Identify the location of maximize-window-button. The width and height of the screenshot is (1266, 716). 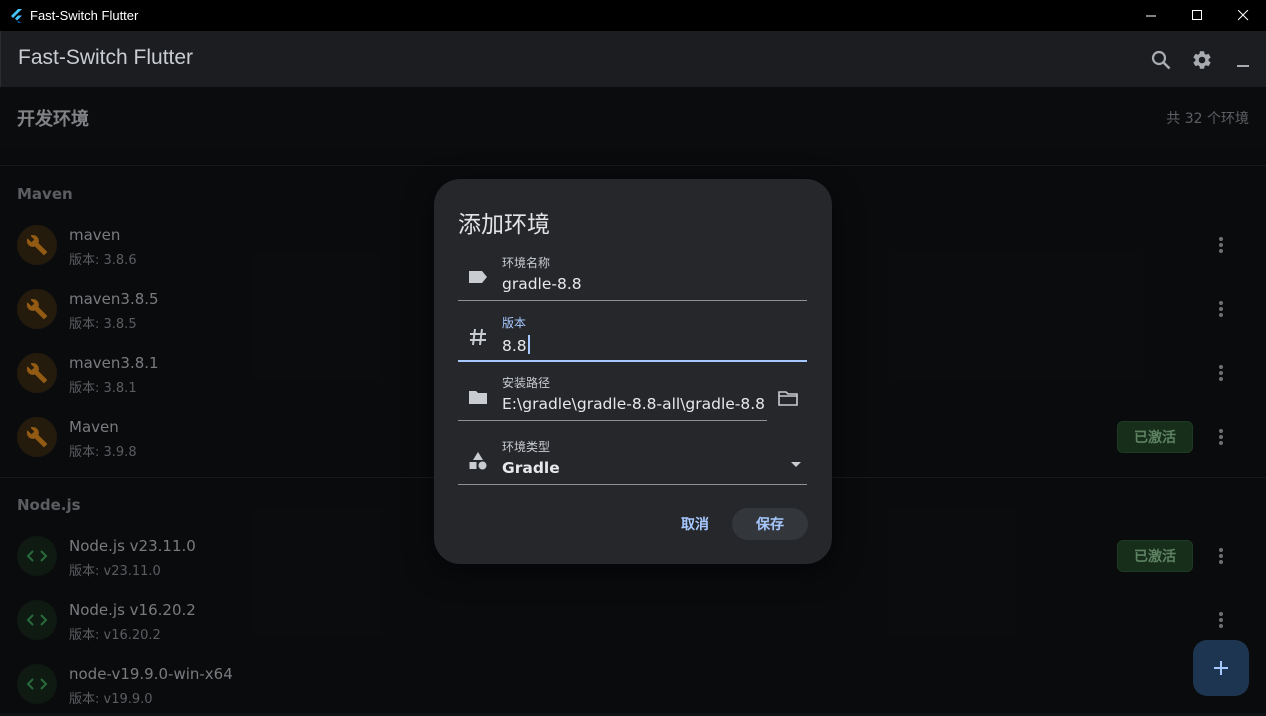
(1197, 15).